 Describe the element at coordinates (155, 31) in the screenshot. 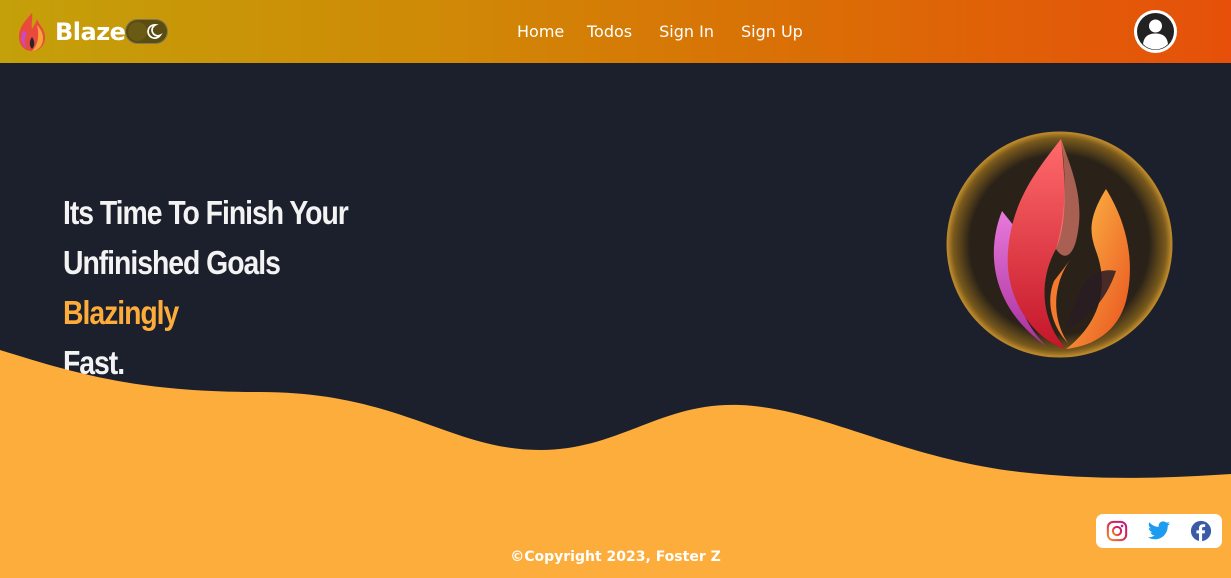

I see `moon-icon` at that location.